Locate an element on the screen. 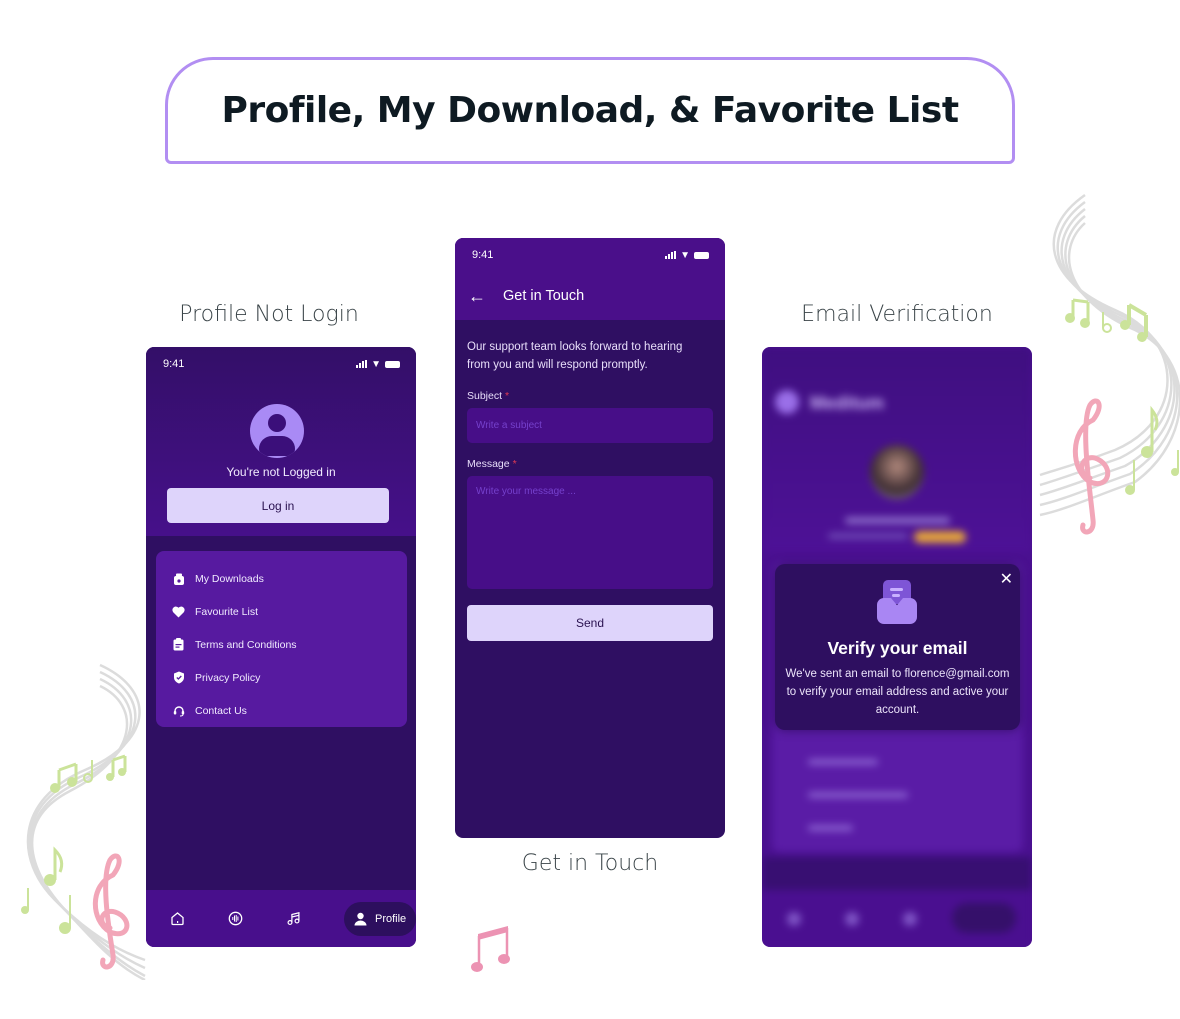 This screenshot has height=1019, width=1180. user-icon is located at coordinates (360, 918).